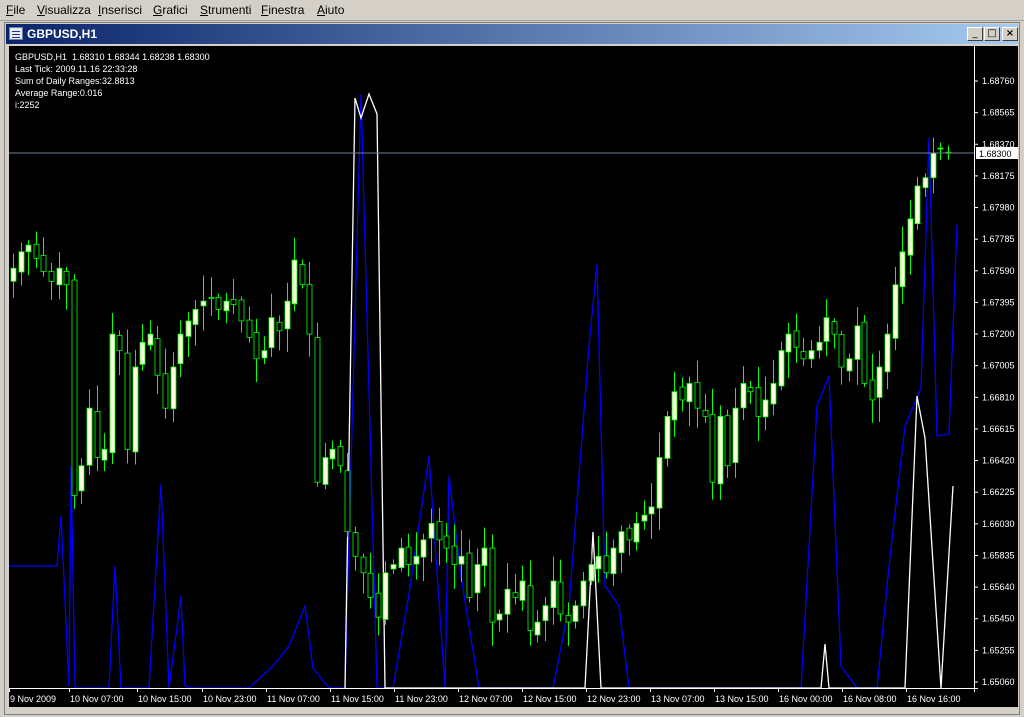 The width and height of the screenshot is (1024, 717). I want to click on price-tick-label: 1.66810, so click(998, 397).